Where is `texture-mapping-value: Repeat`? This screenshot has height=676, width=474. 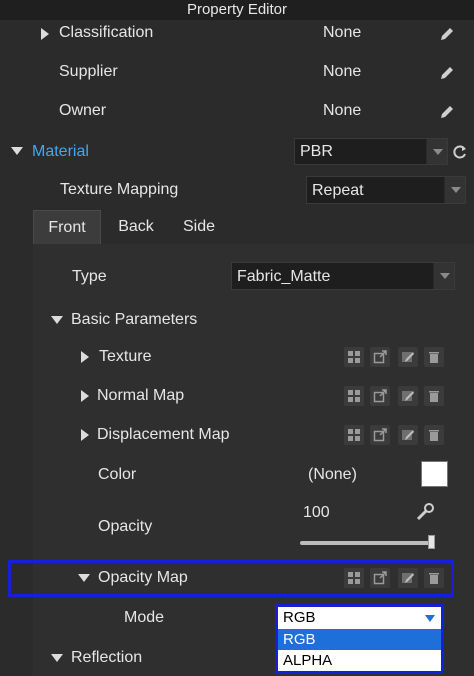 texture-mapping-value: Repeat is located at coordinates (338, 190).